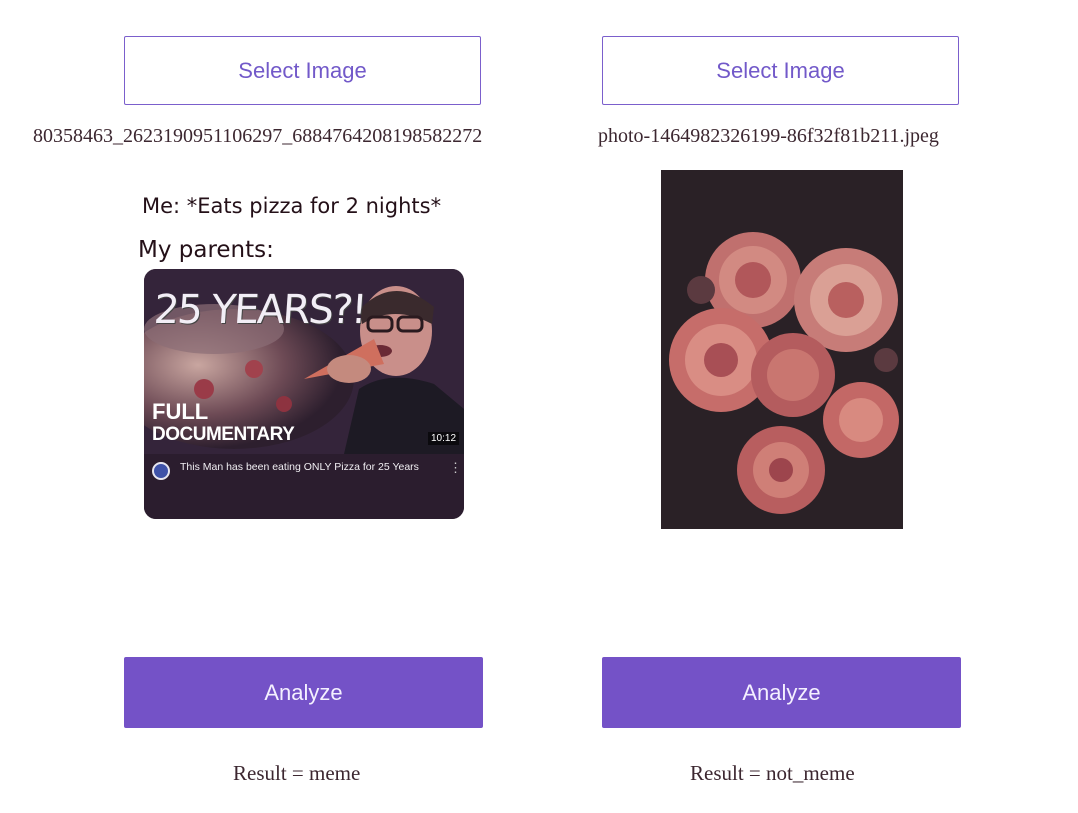 This screenshot has height=813, width=1078. Describe the element at coordinates (206, 250) in the screenshot. I see `meme-text-line2: My parents:` at that location.